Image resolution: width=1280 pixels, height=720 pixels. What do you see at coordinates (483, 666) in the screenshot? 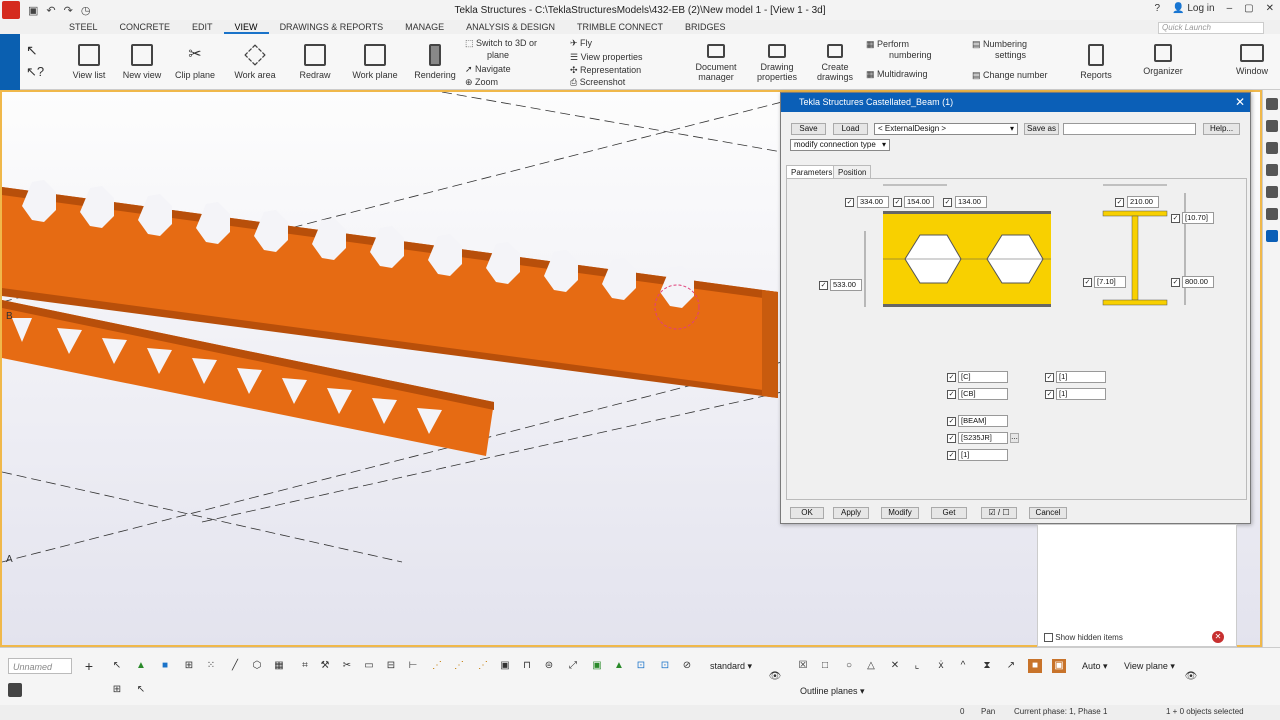
I see `snap-center-icon: ⋰` at bounding box center [483, 666].